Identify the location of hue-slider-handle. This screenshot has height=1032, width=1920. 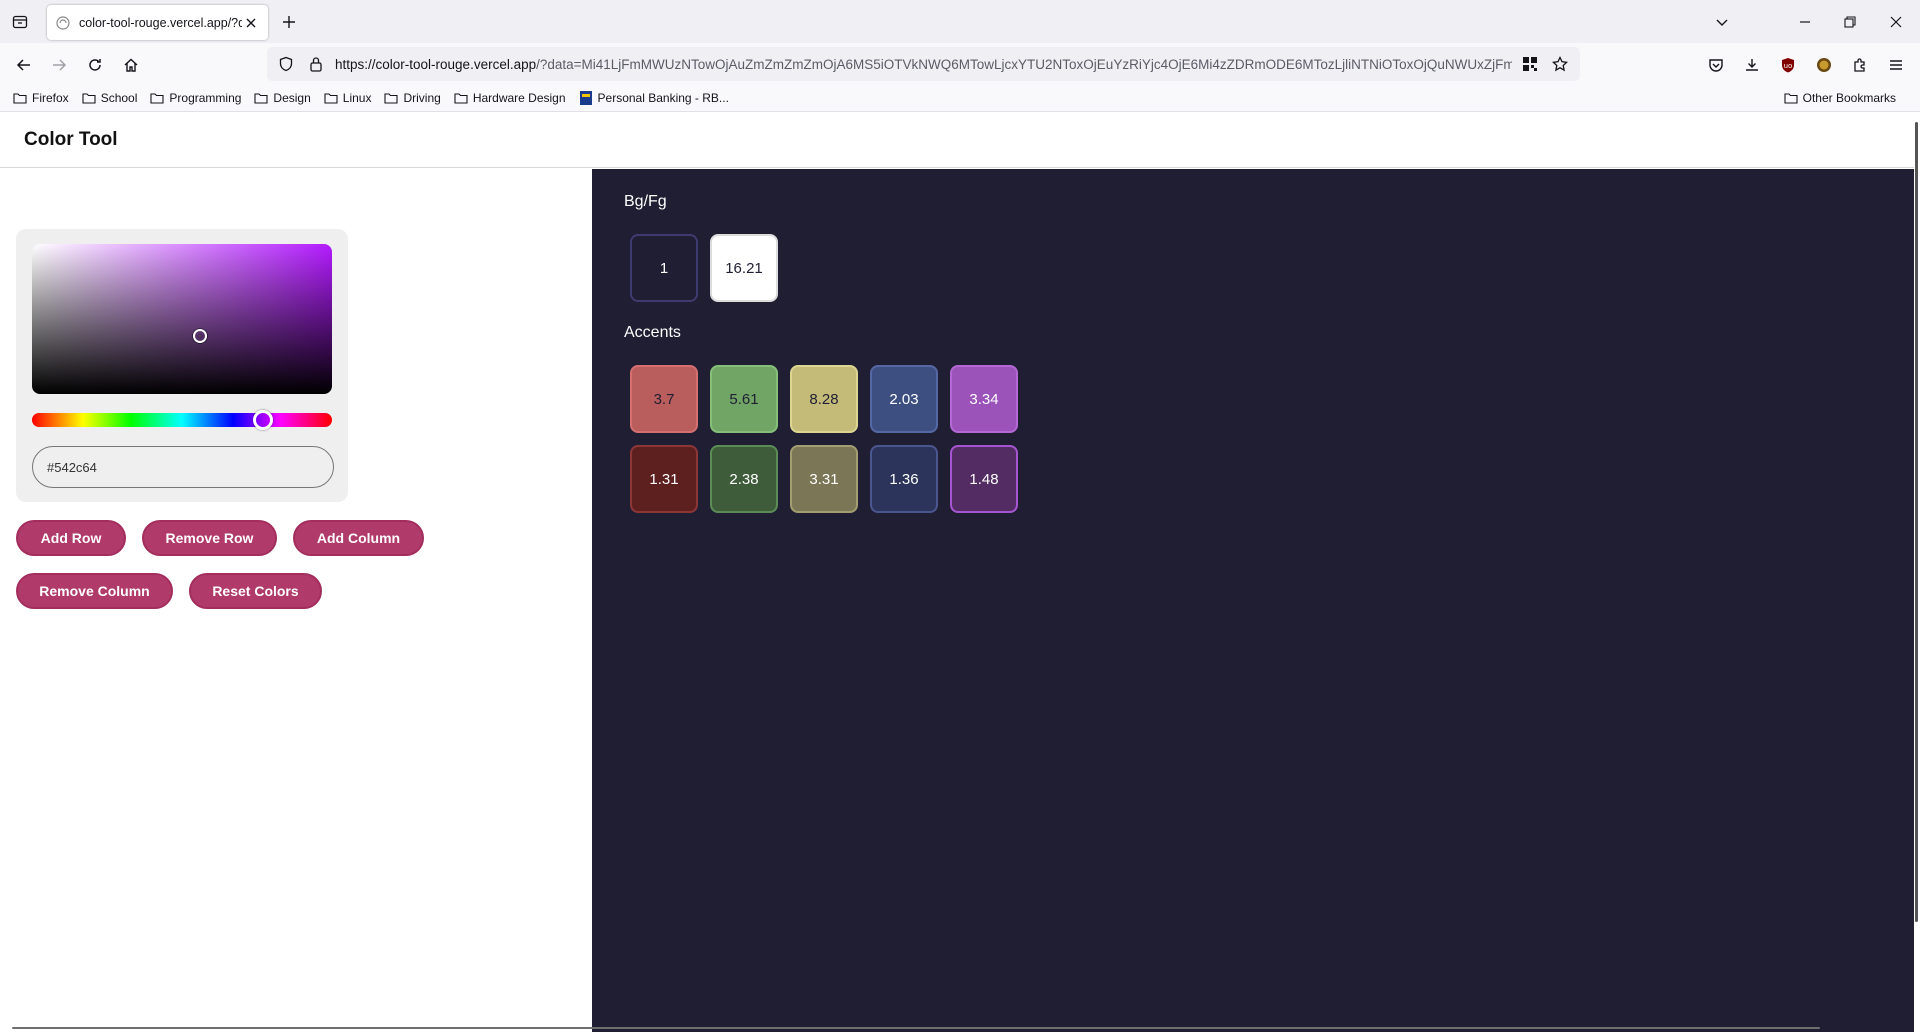
(263, 420).